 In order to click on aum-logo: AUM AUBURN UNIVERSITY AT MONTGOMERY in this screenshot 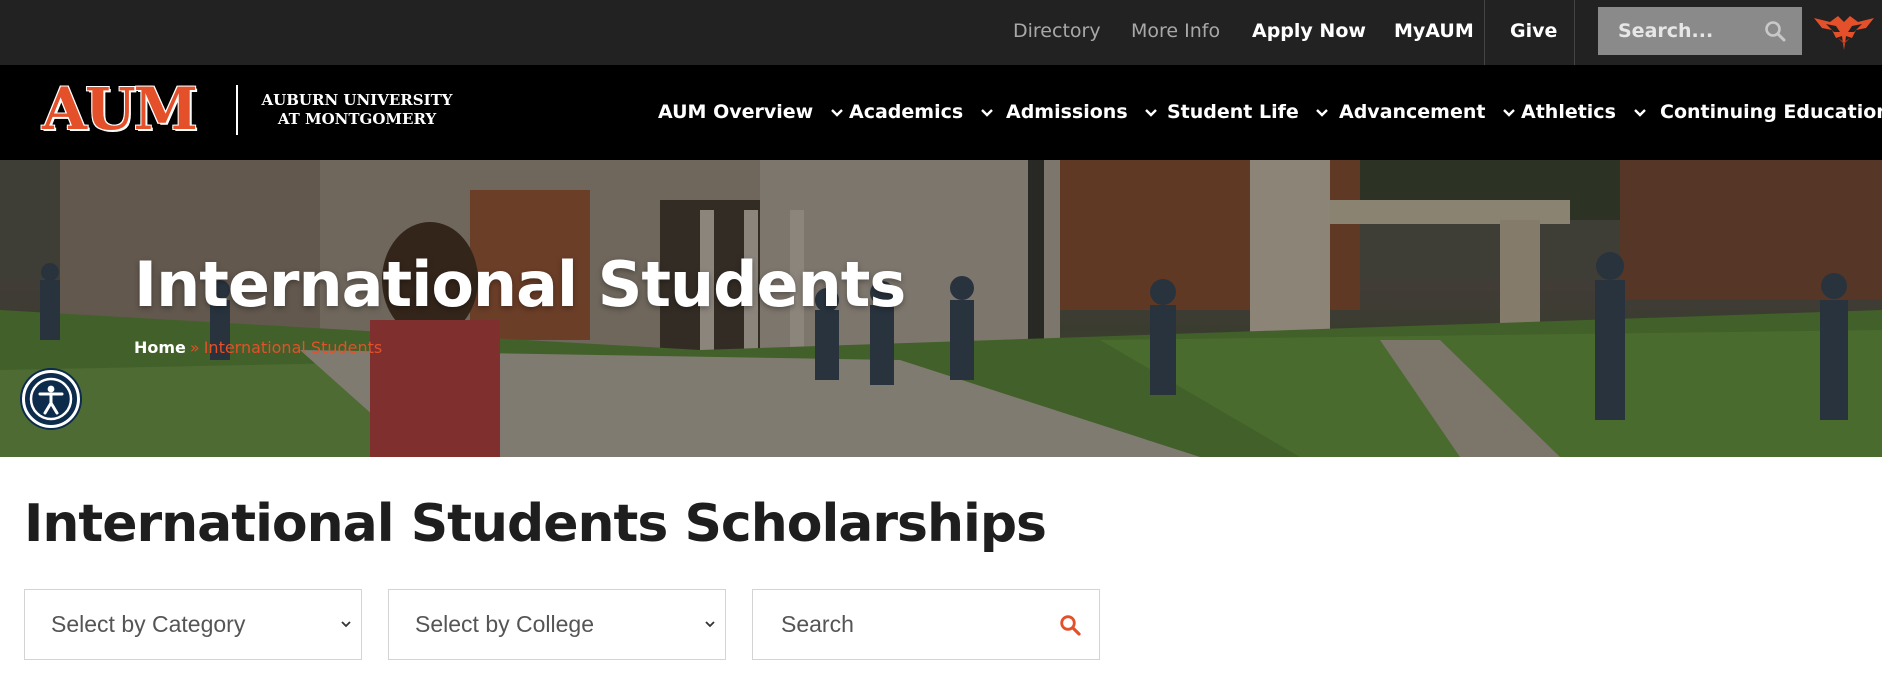, I will do `click(247, 113)`.